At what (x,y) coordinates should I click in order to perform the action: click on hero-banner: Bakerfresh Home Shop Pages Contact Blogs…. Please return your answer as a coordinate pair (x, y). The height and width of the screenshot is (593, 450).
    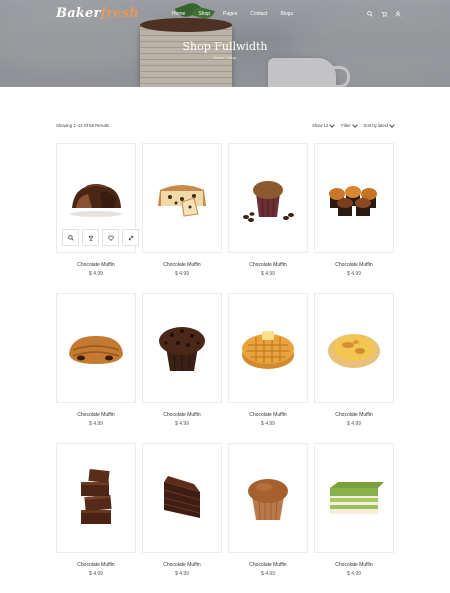
    Looking at the image, I should click on (225, 43).